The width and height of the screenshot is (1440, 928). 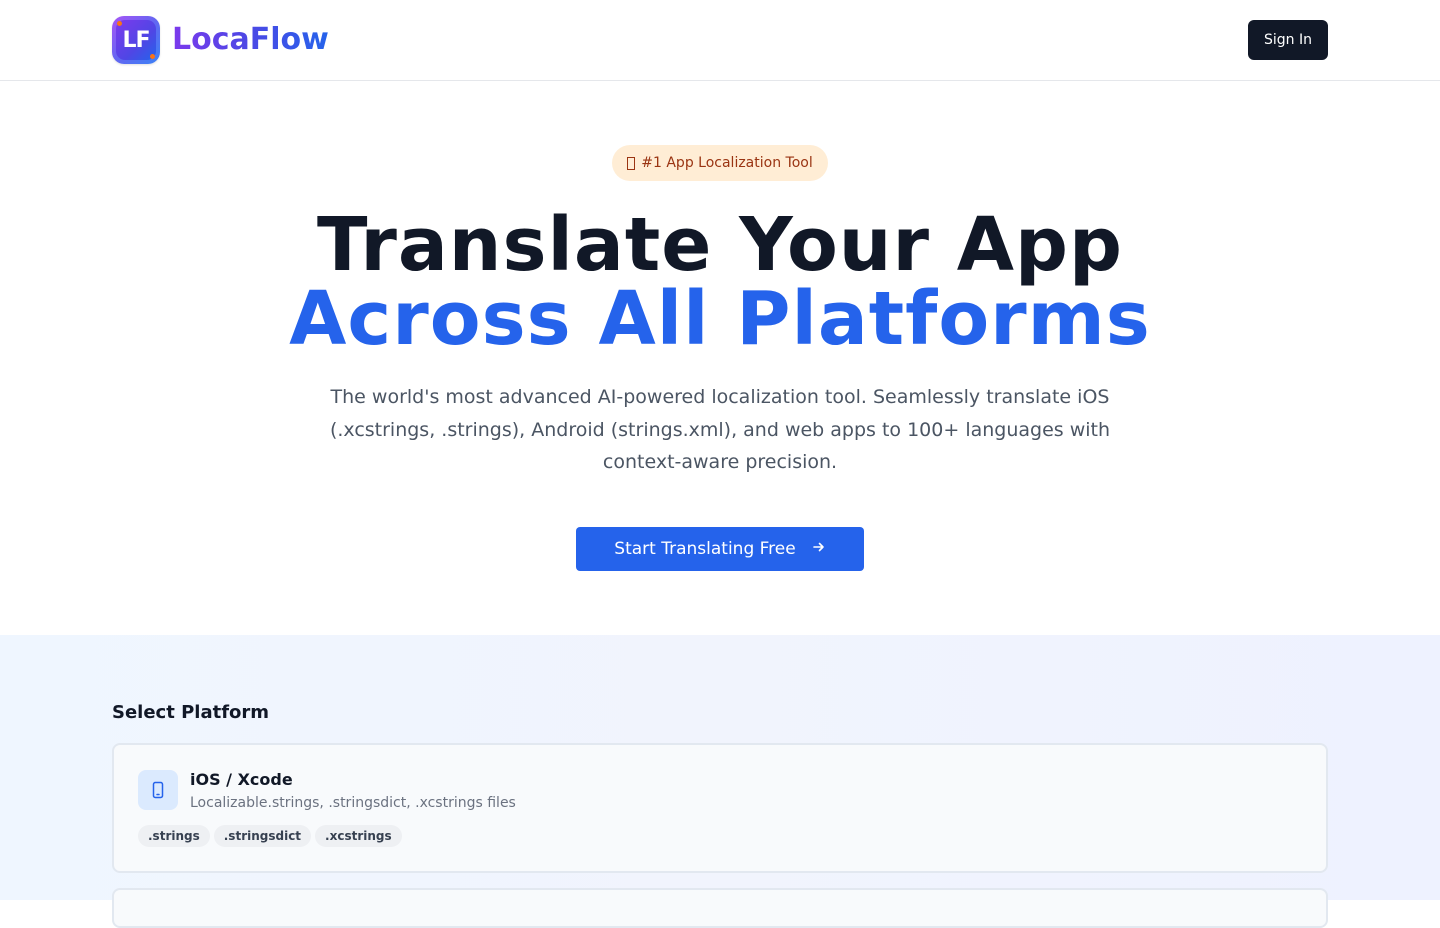 I want to click on brand-logo-link: LF LocaFlow, so click(x=220, y=40).